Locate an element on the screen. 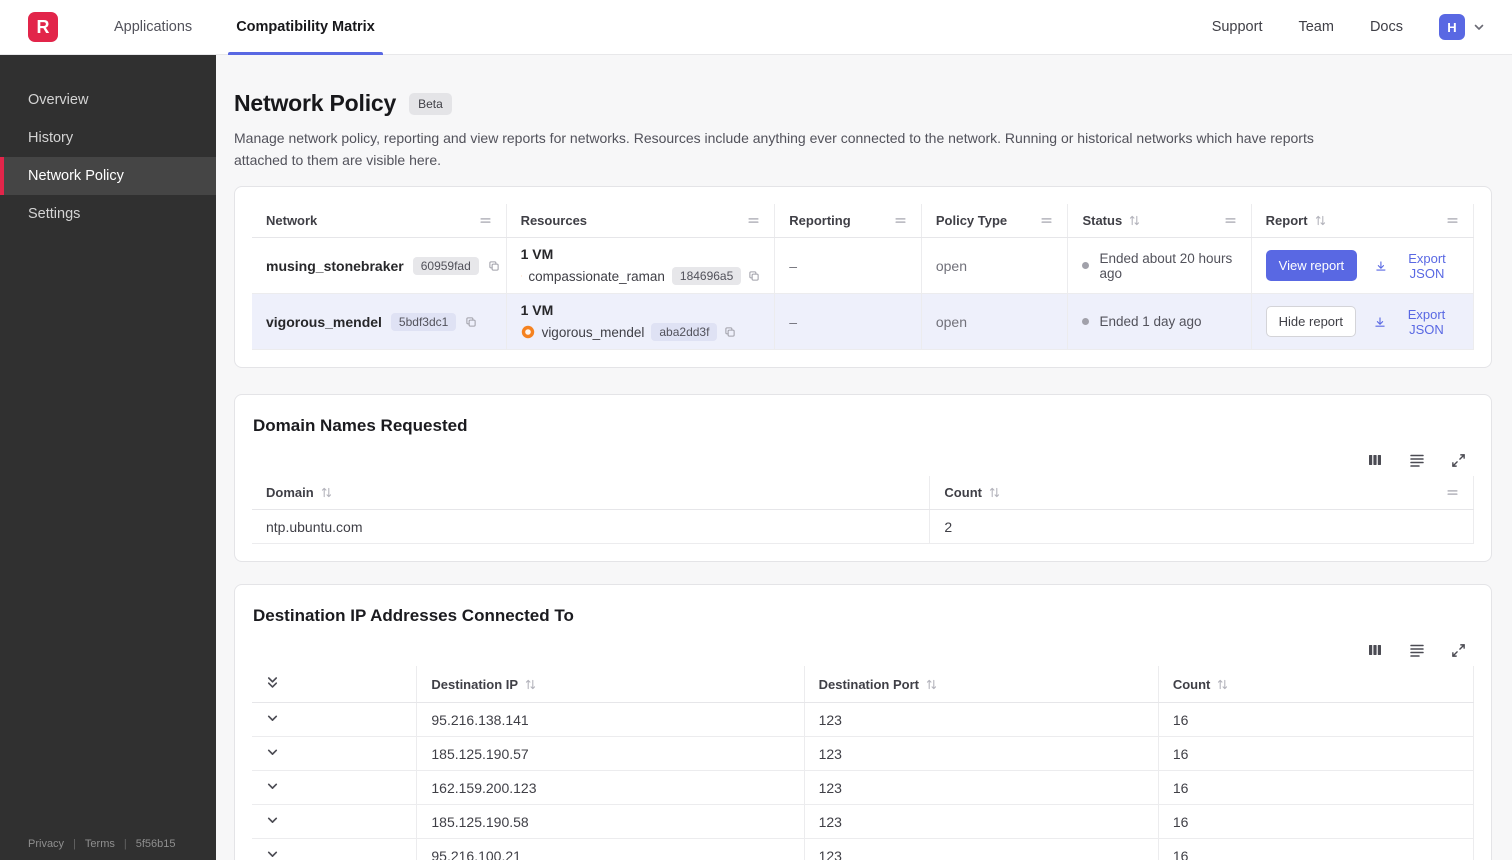  topbar-right: Support Team Docs H is located at coordinates (1349, 27).